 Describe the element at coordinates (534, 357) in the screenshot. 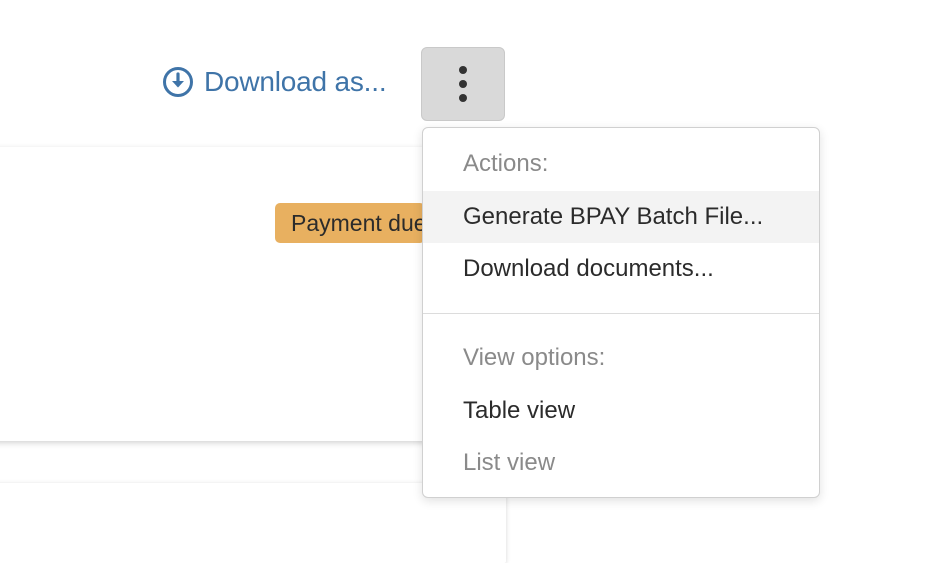

I see `view-options-heading: View options:` at that location.